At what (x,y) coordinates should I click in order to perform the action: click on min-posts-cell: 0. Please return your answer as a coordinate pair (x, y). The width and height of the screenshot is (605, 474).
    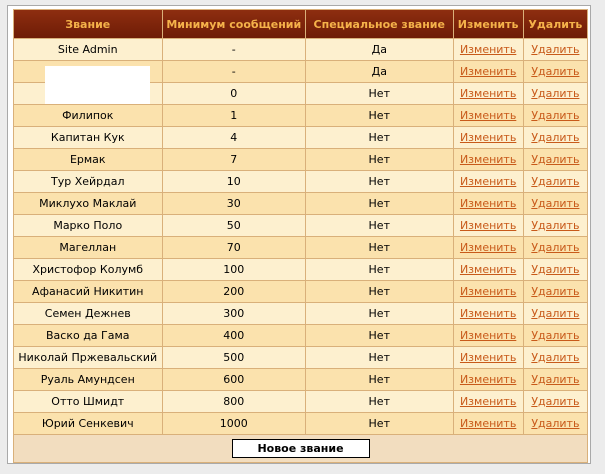
    Looking at the image, I should click on (234, 93).